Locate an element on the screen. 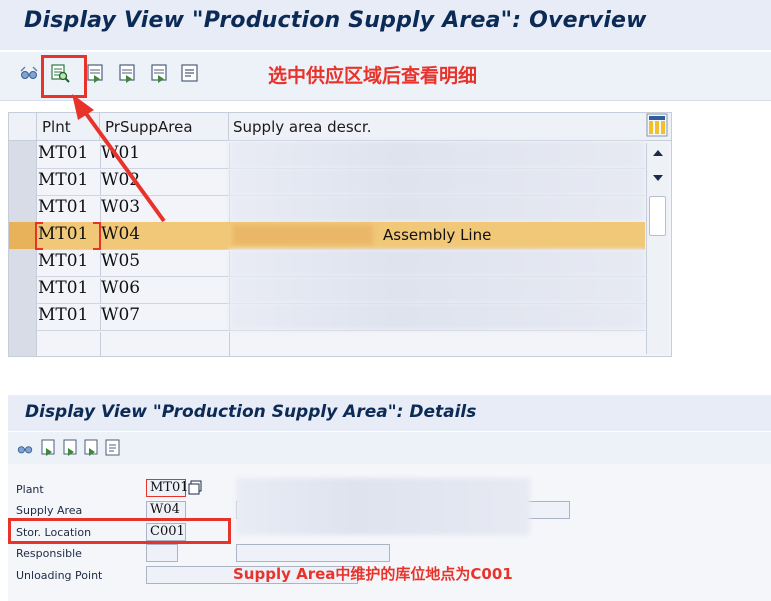 The height and width of the screenshot is (601, 771). supply-area-field: W04 is located at coordinates (166, 510).